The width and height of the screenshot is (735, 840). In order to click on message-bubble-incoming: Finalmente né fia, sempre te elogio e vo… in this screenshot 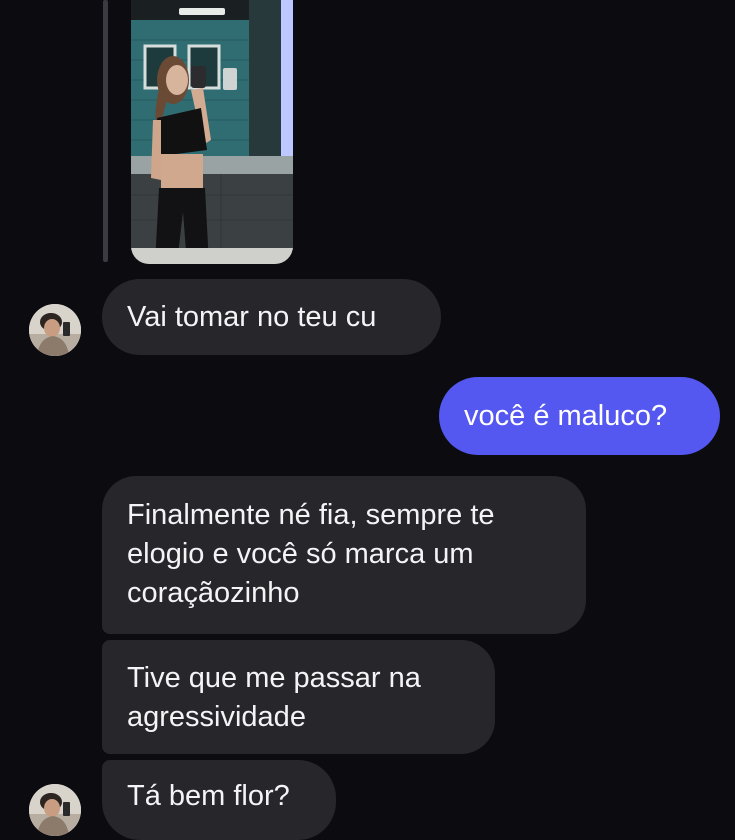, I will do `click(344, 555)`.